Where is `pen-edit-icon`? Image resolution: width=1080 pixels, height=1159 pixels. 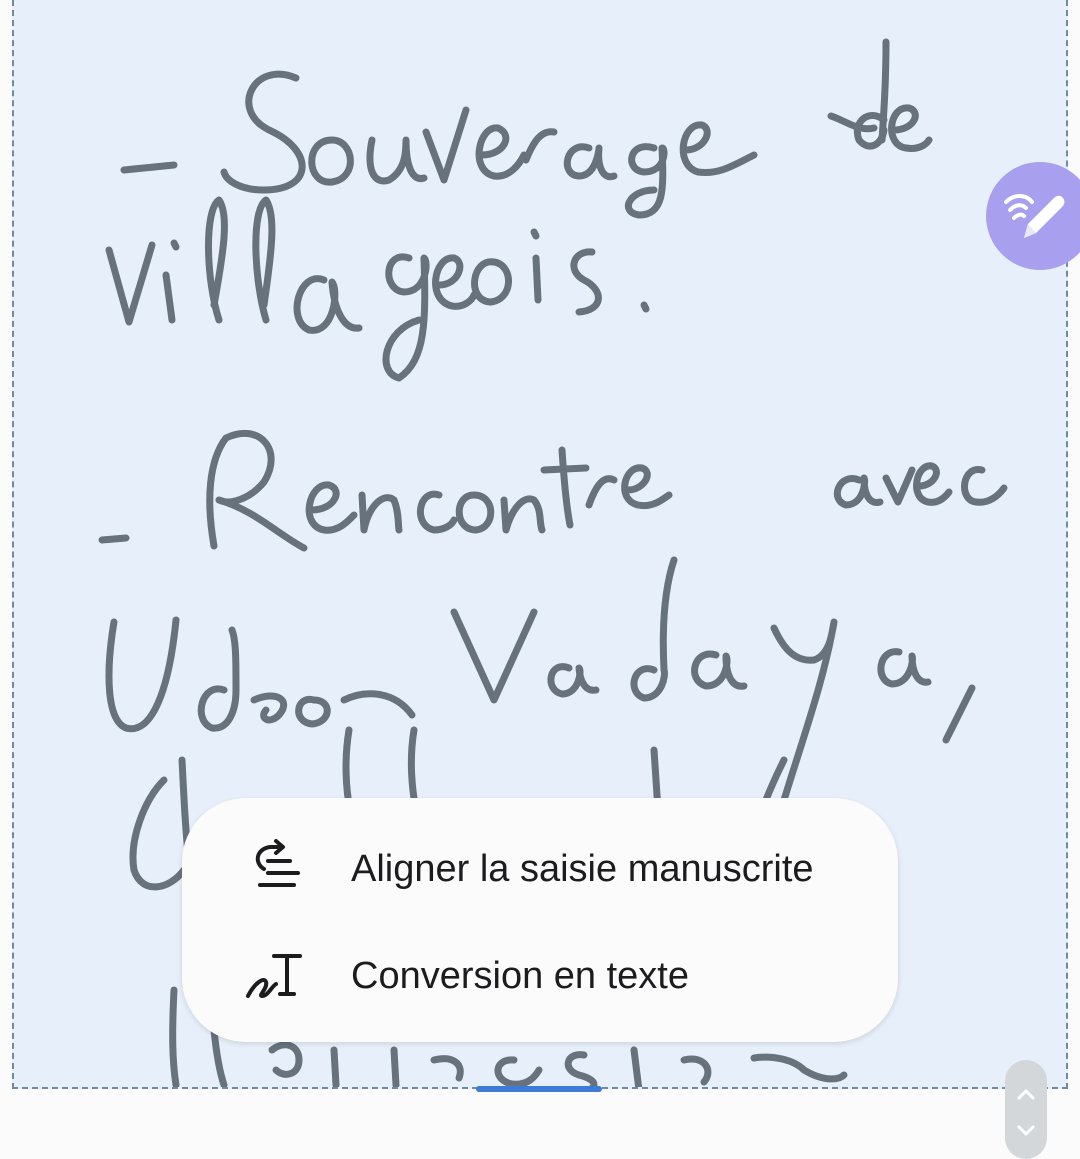 pen-edit-icon is located at coordinates (1034, 216).